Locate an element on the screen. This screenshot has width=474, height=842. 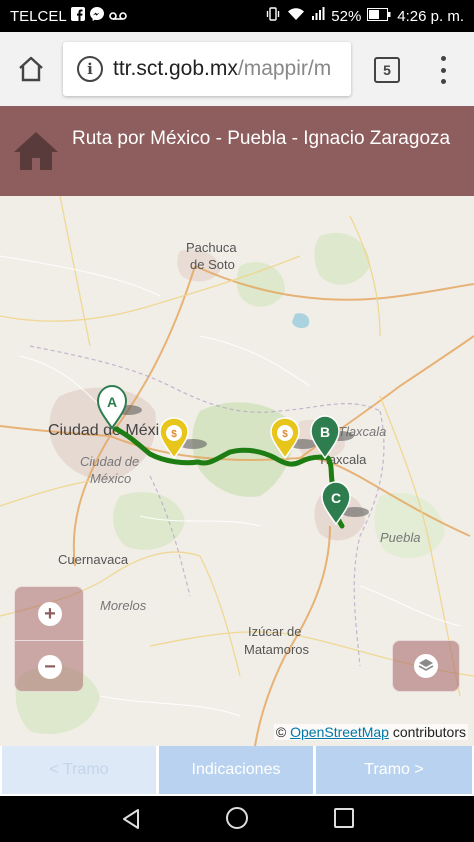
marker-c: C is located at coordinates (336, 503).